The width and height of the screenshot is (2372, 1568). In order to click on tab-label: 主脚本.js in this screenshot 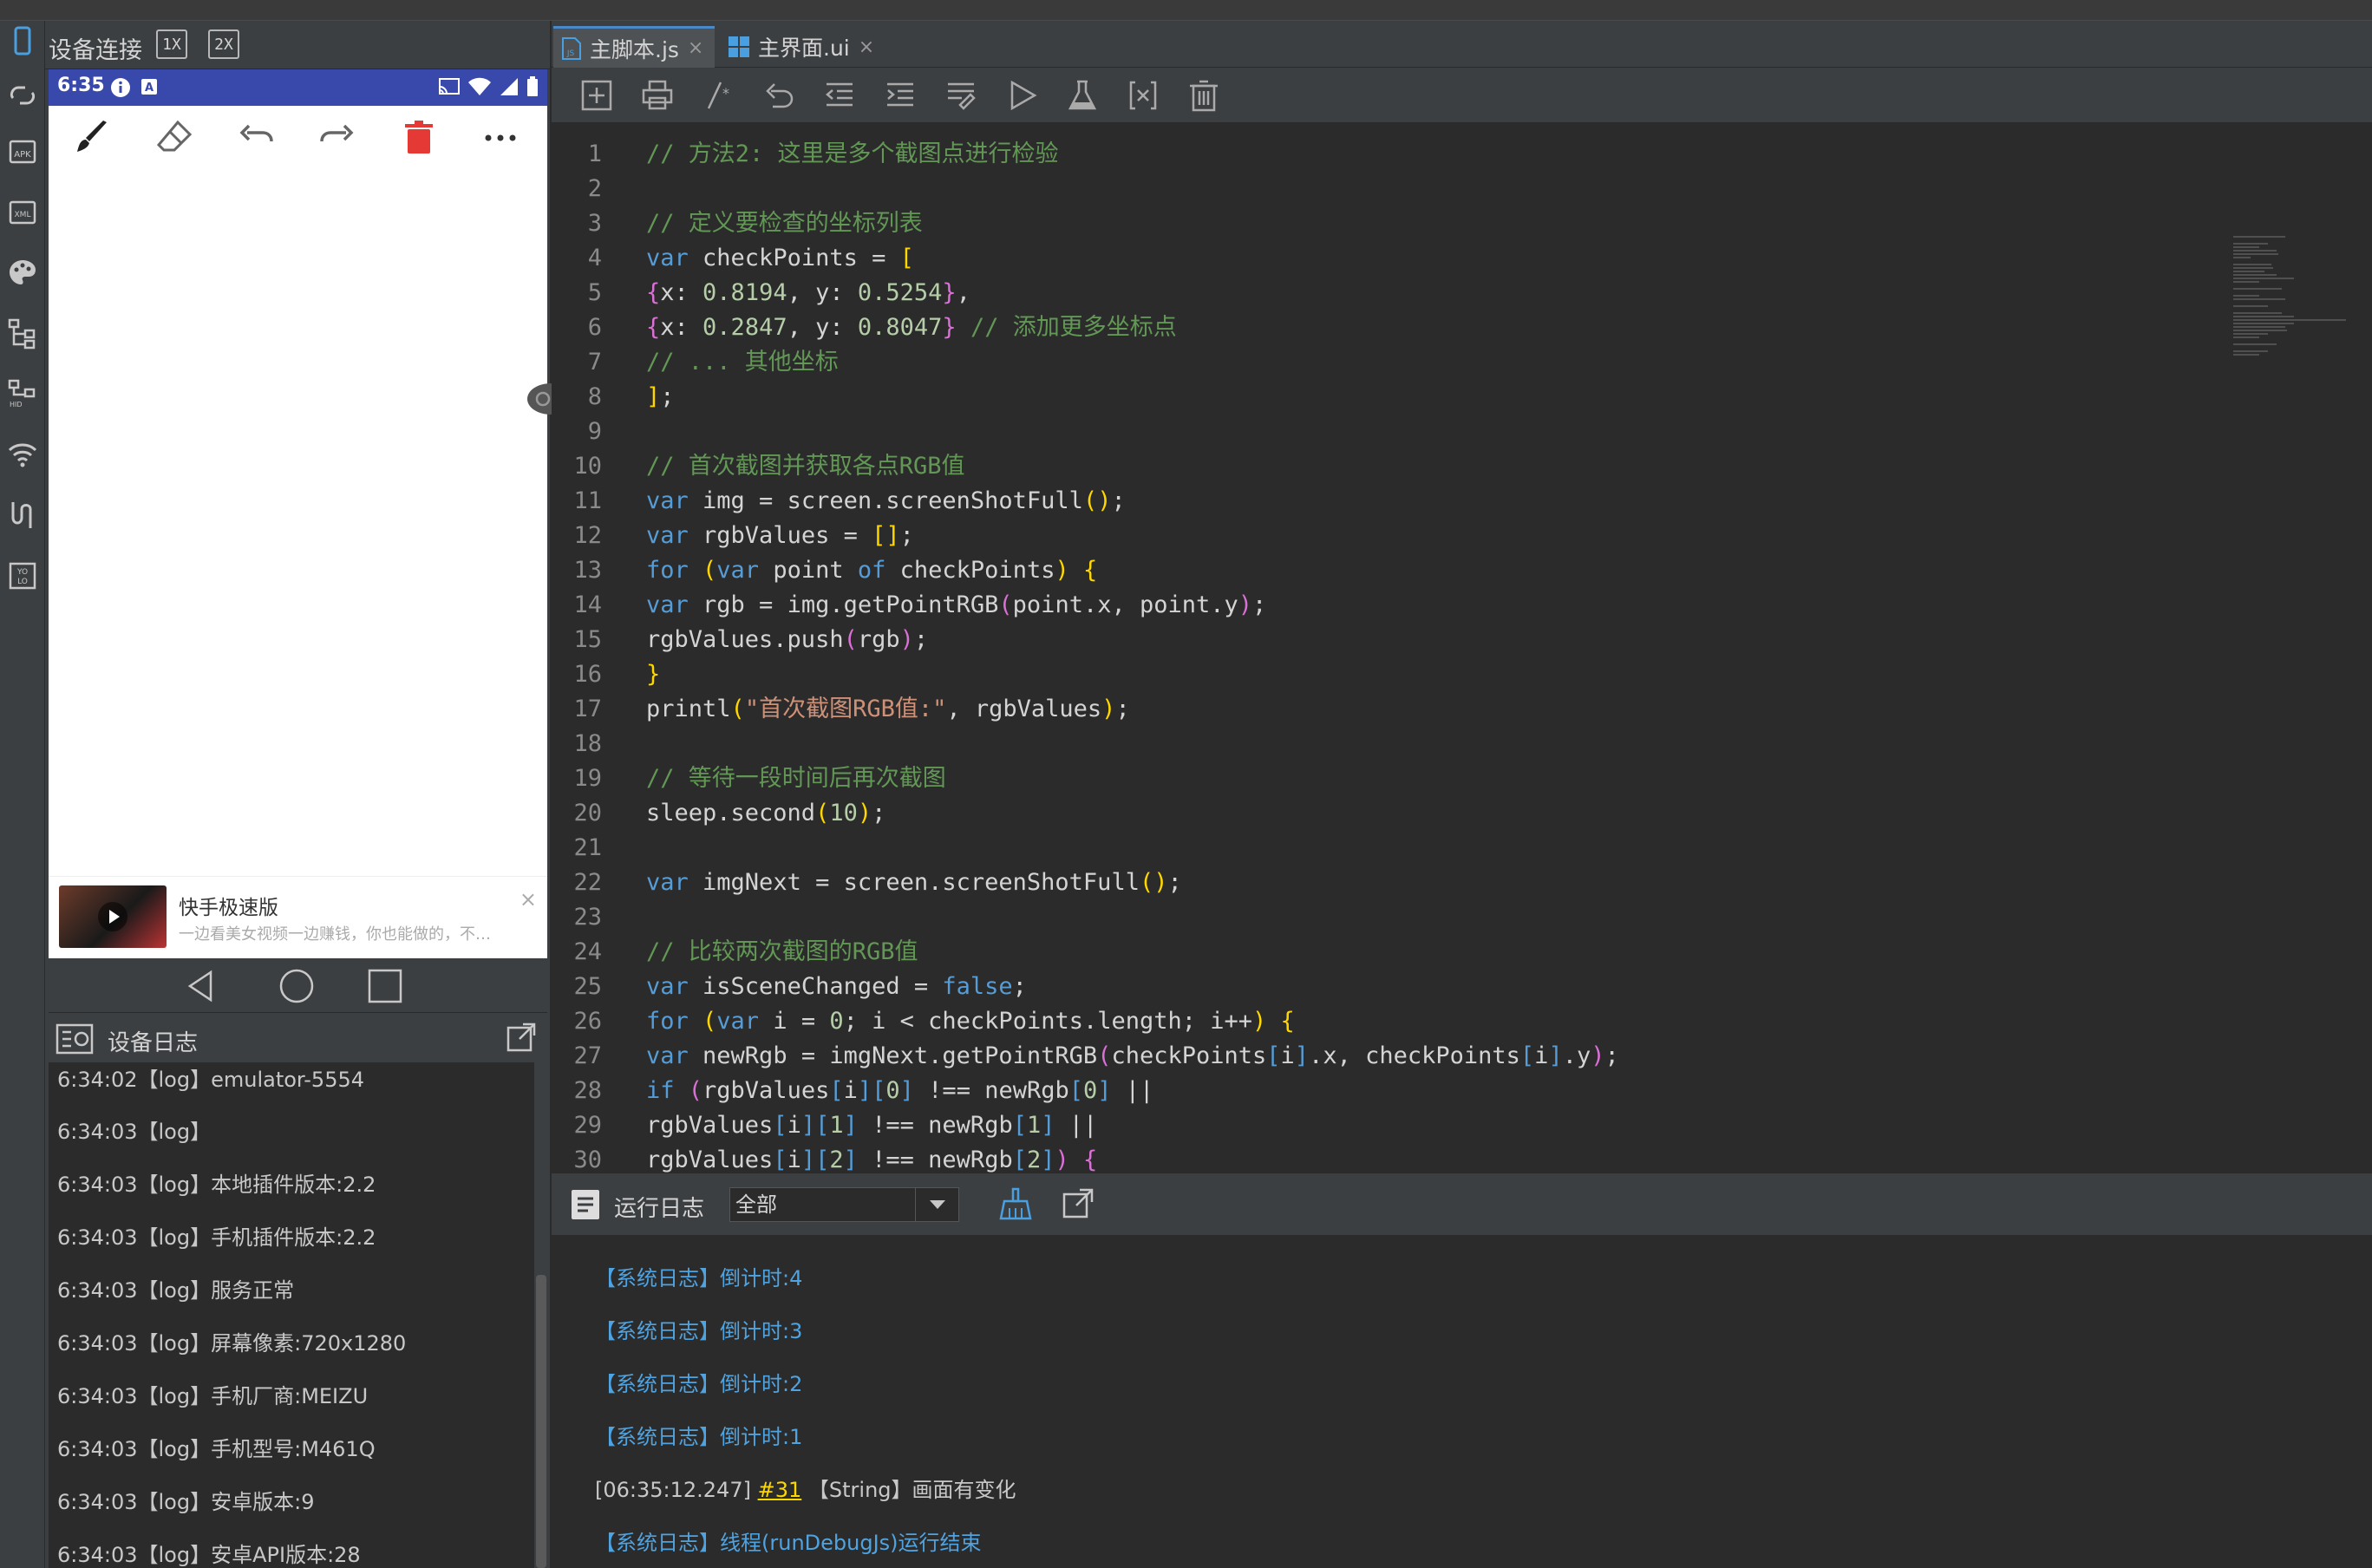, I will do `click(635, 49)`.